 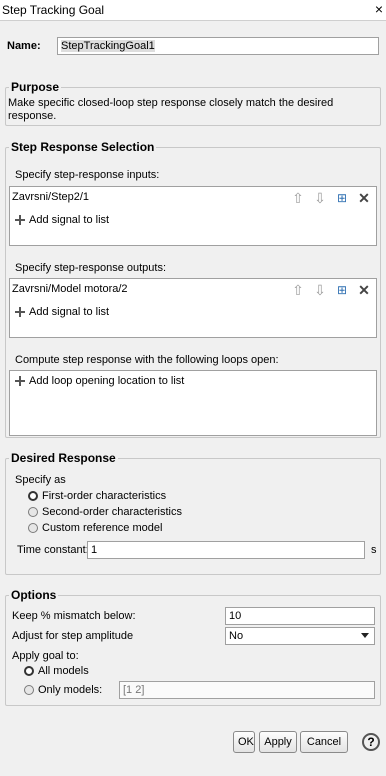 What do you see at coordinates (53, 550) in the screenshot?
I see `time-constant-label: Time constant:` at bounding box center [53, 550].